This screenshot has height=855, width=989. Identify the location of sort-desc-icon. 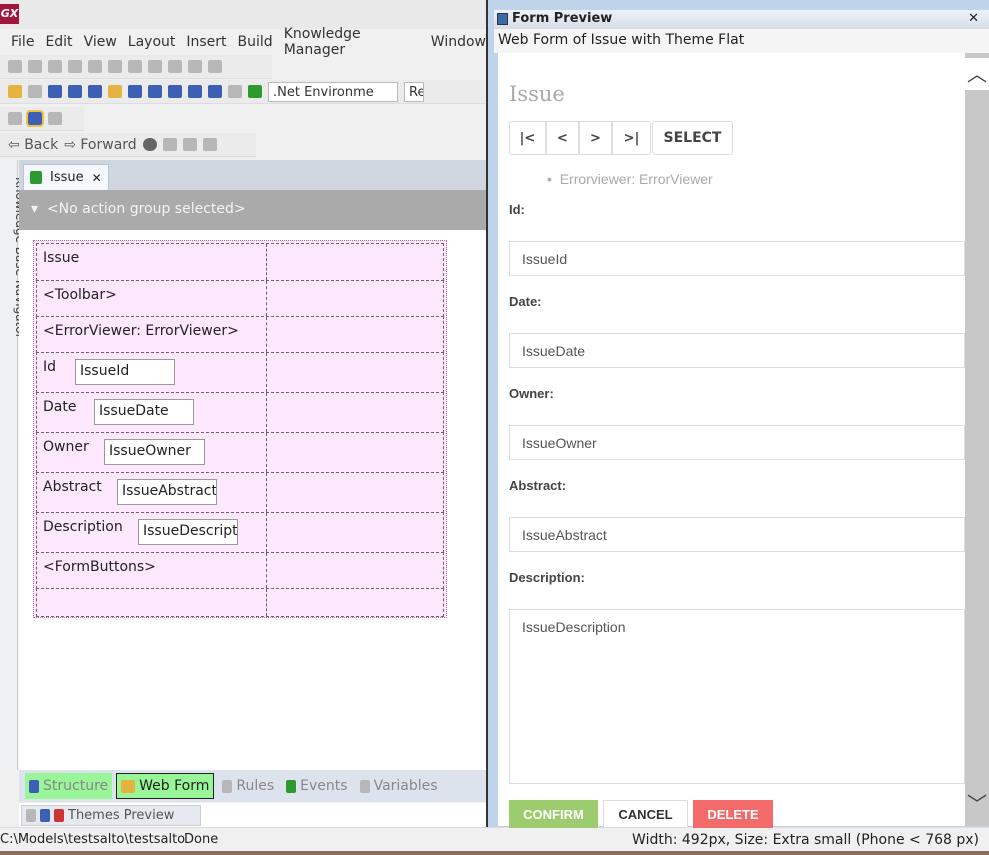
(35, 66).